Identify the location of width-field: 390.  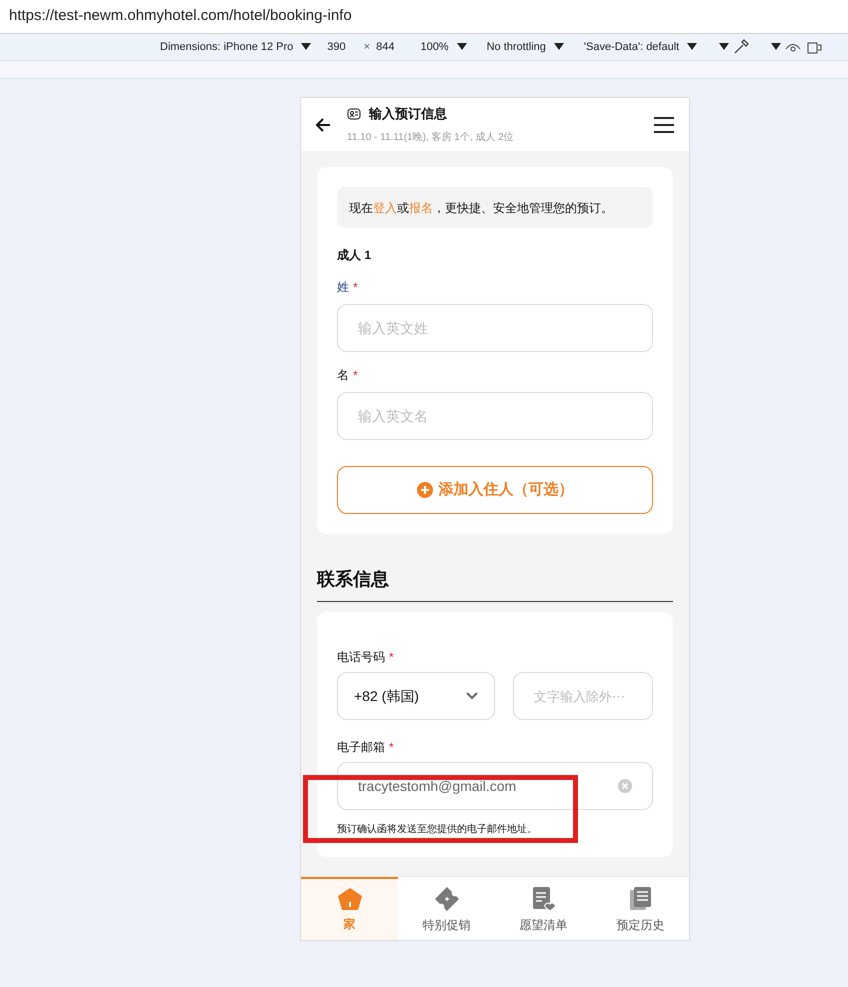
(336, 47).